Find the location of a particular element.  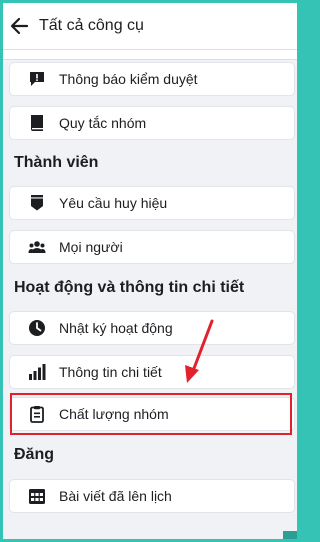

menu-item-label: Quy tắc nhóm is located at coordinates (103, 123).